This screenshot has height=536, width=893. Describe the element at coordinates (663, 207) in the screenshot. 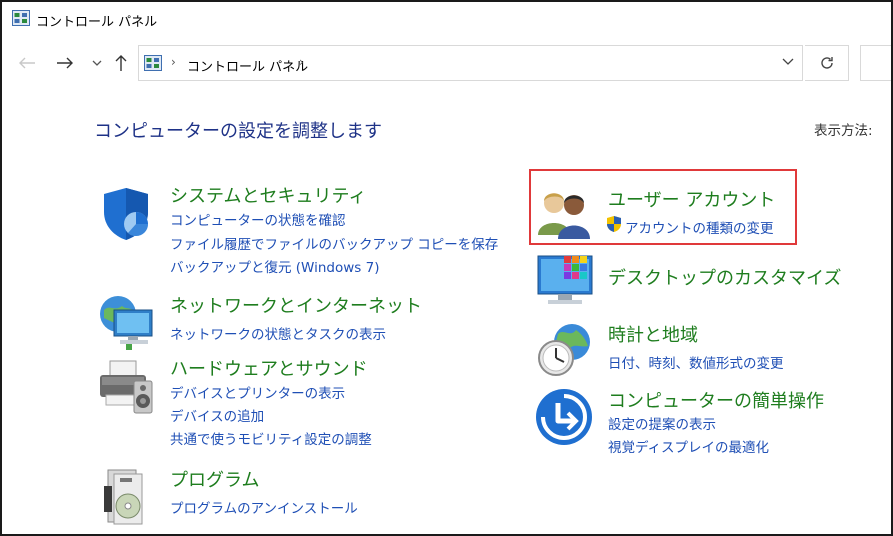

I see `highlight-box` at that location.